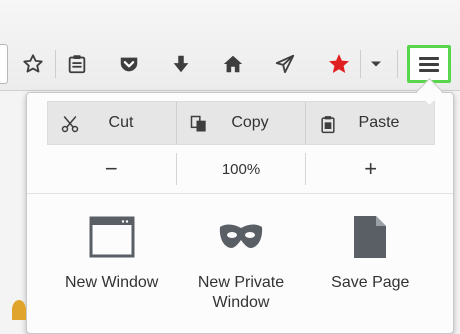  What do you see at coordinates (121, 122) in the screenshot?
I see `cut-label: Cut` at bounding box center [121, 122].